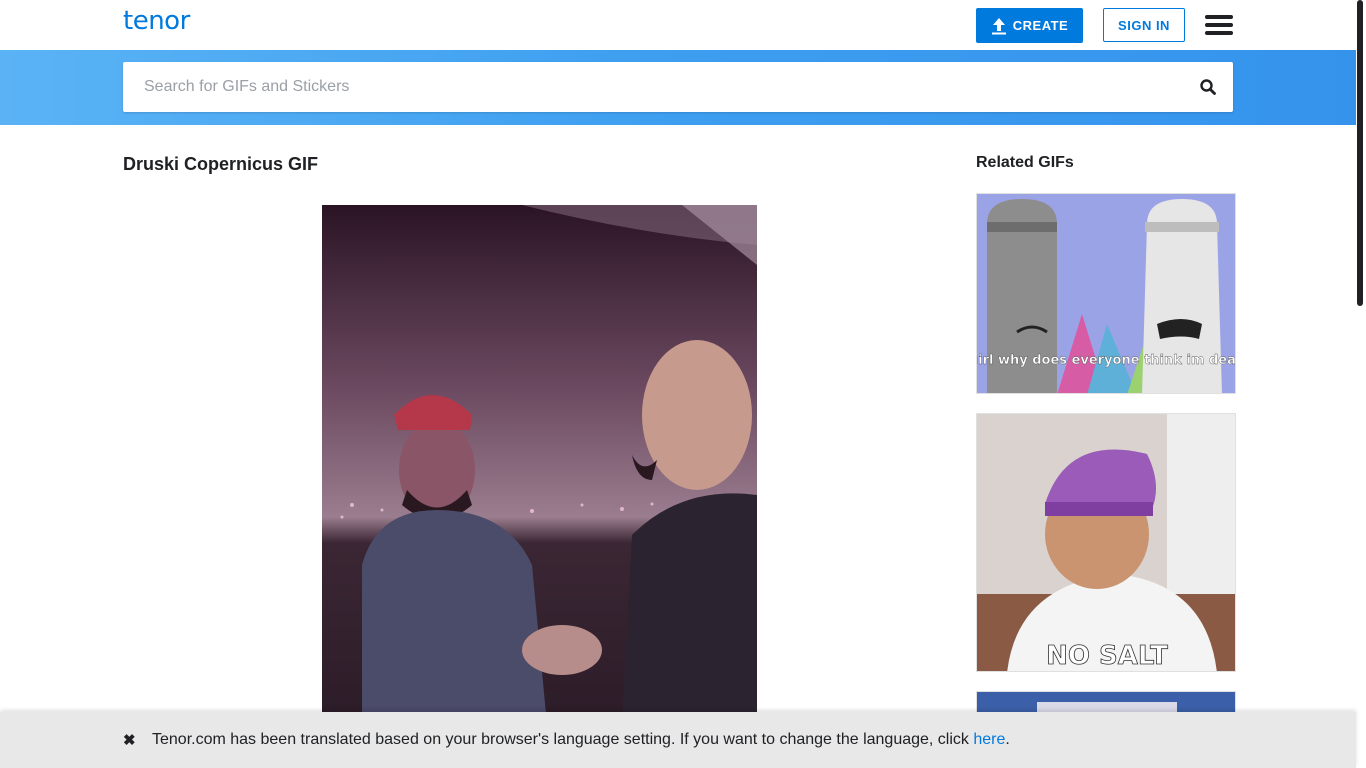 This screenshot has width=1366, height=768. I want to click on related-gif-item: girl why does everyone think im dead, so click(1106, 293).